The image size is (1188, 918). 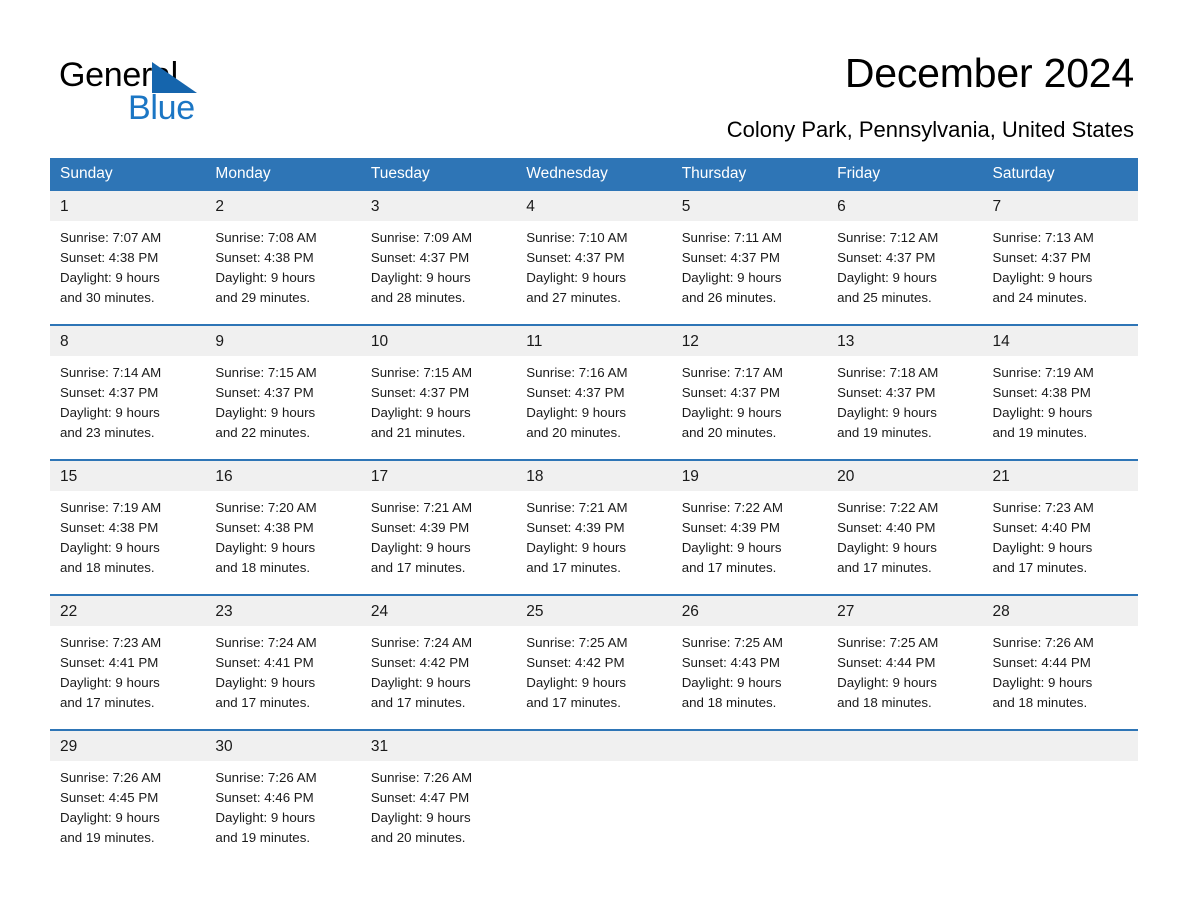 What do you see at coordinates (283, 341) in the screenshot?
I see `day-number: 9` at bounding box center [283, 341].